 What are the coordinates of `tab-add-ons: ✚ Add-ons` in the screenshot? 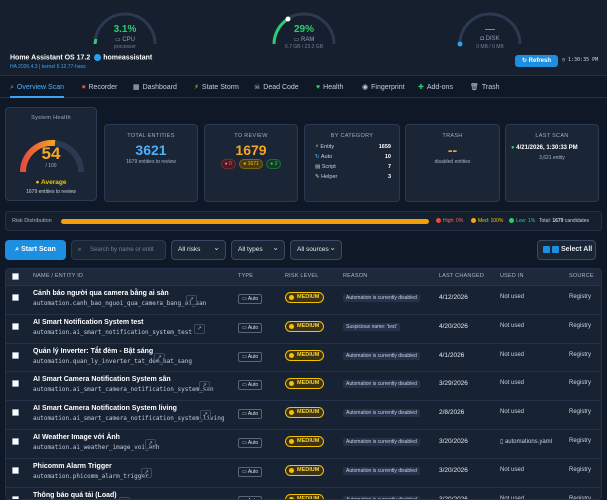 It's located at (435, 88).